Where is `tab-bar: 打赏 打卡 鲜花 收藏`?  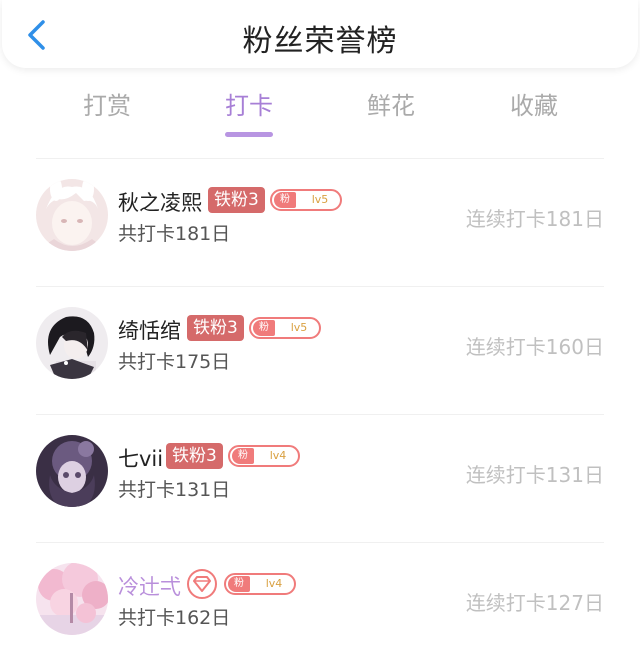
tab-bar: 打赏 打卡 鲜花 收藏 is located at coordinates (320, 114).